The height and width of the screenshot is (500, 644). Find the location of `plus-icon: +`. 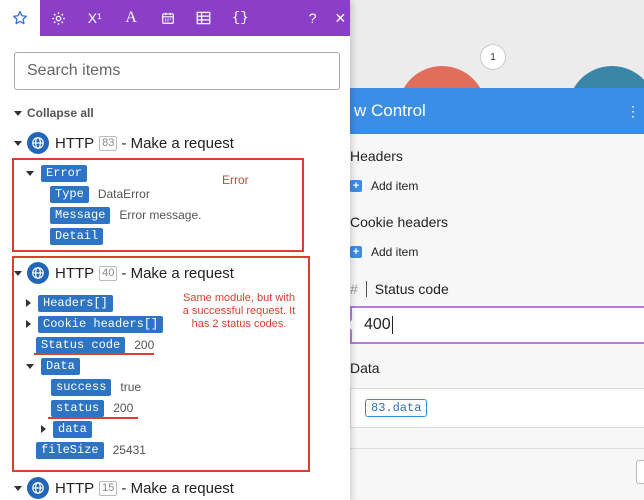

plus-icon: + is located at coordinates (356, 186).